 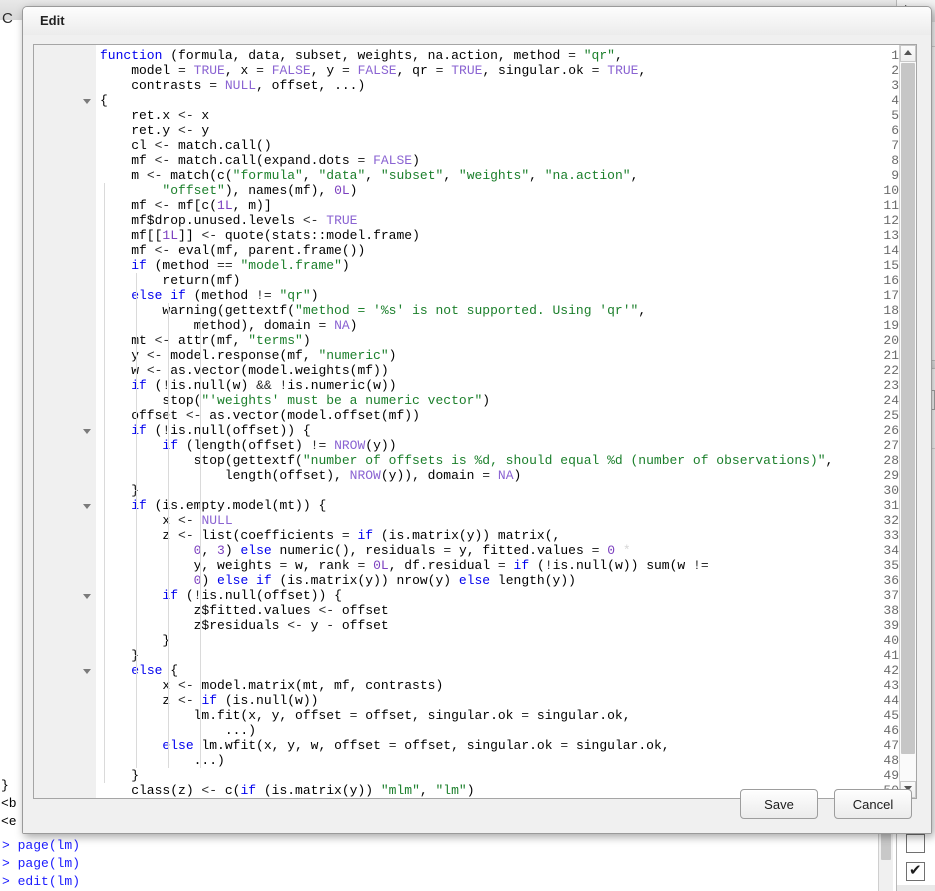 I want to click on cancel-button: Cancel, so click(x=873, y=804).